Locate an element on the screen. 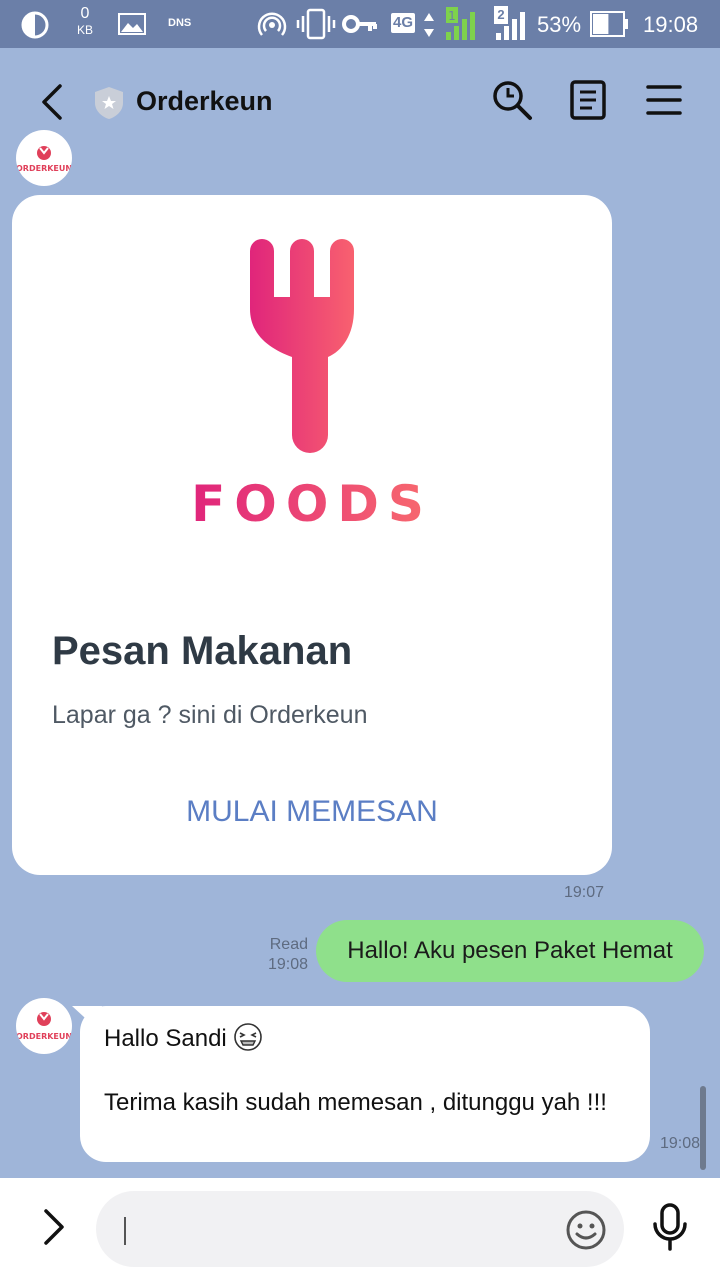 The width and height of the screenshot is (720, 1280). card-timestamp: 19:07 is located at coordinates (584, 892).